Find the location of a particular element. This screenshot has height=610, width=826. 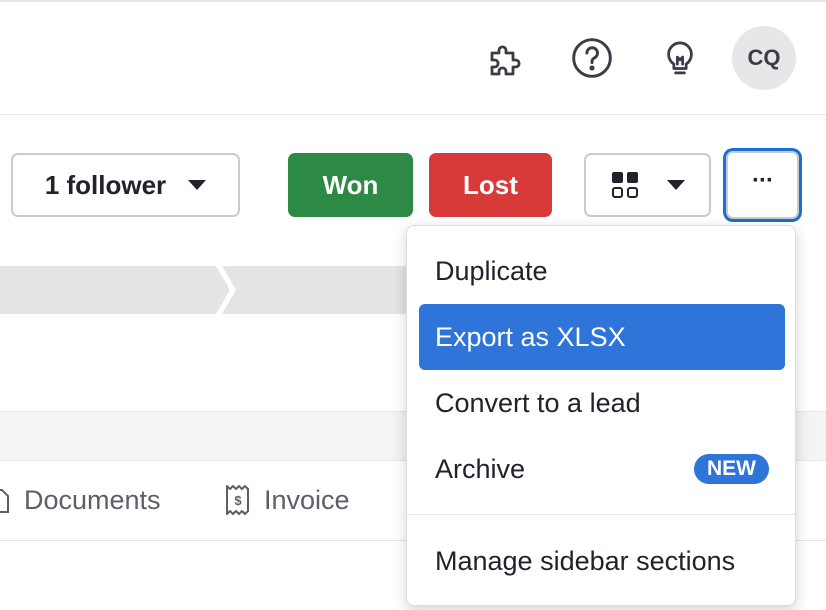

avatar-initials: CQ is located at coordinates (764, 57).